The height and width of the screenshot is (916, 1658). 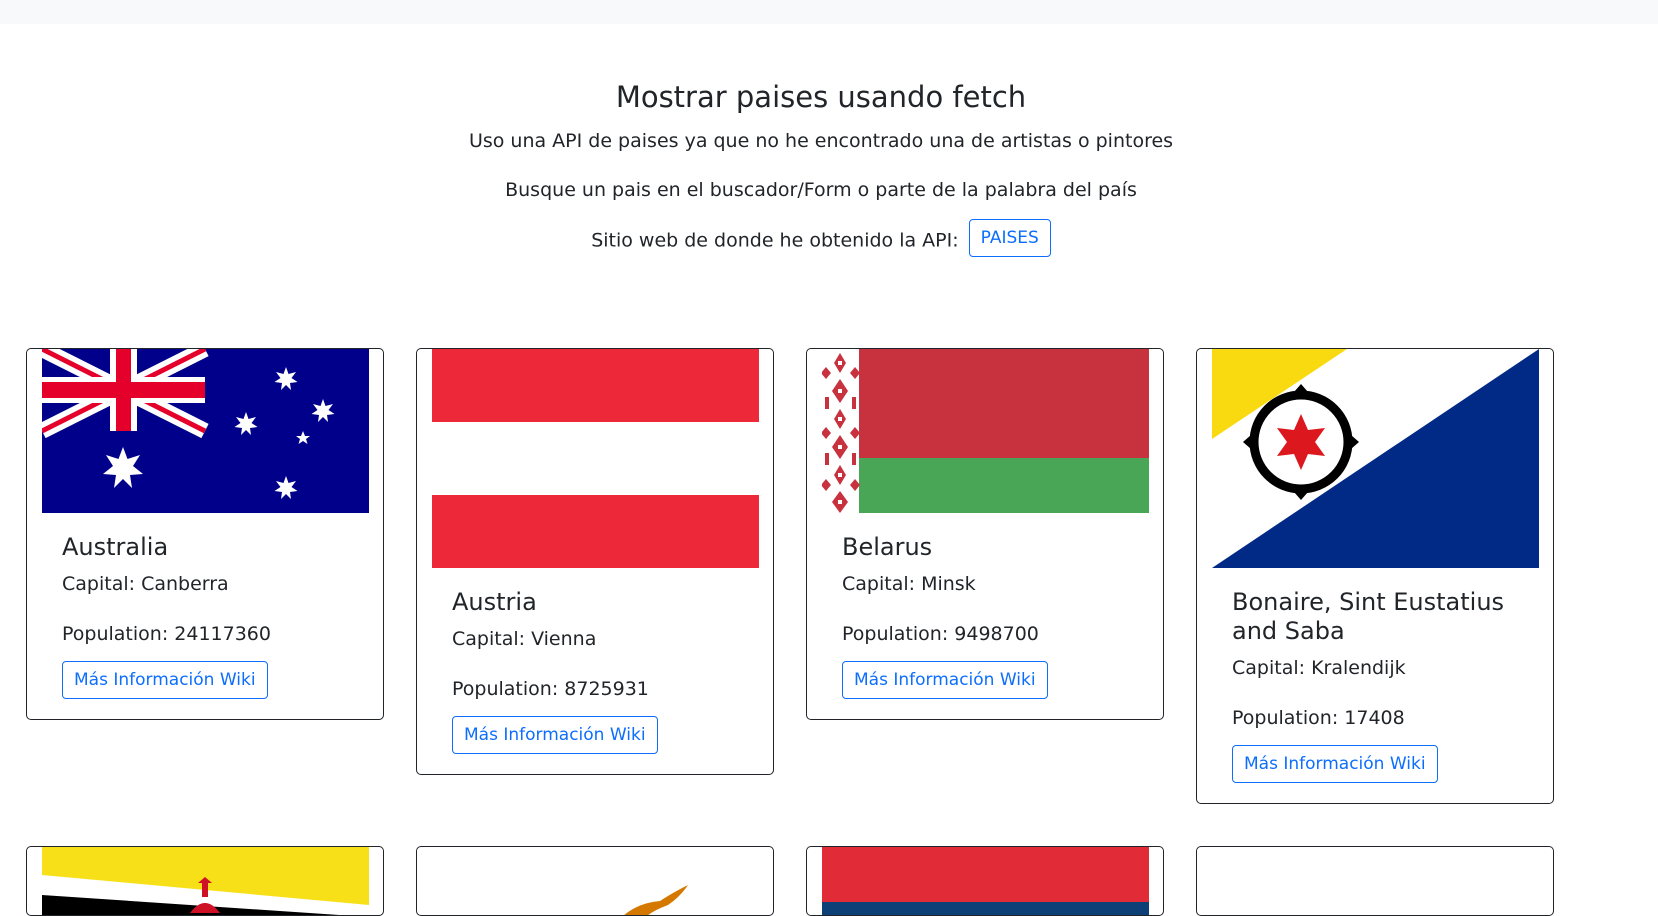 I want to click on country-name: Bonaire, Sint Eustatius and Saba, so click(x=1368, y=616).